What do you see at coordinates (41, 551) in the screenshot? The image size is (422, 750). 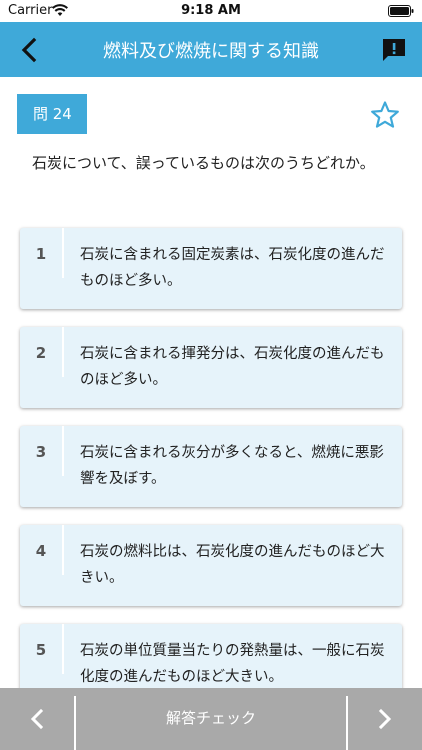 I see `choice-number: 4` at bounding box center [41, 551].